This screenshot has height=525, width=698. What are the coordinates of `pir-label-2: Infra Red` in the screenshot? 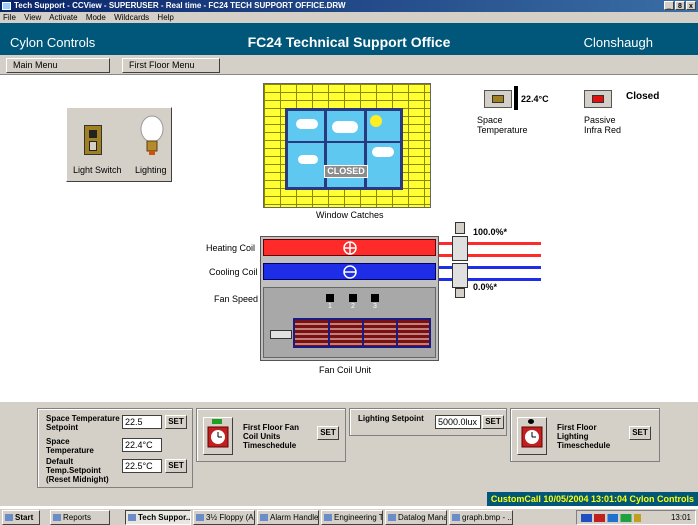 It's located at (603, 130).